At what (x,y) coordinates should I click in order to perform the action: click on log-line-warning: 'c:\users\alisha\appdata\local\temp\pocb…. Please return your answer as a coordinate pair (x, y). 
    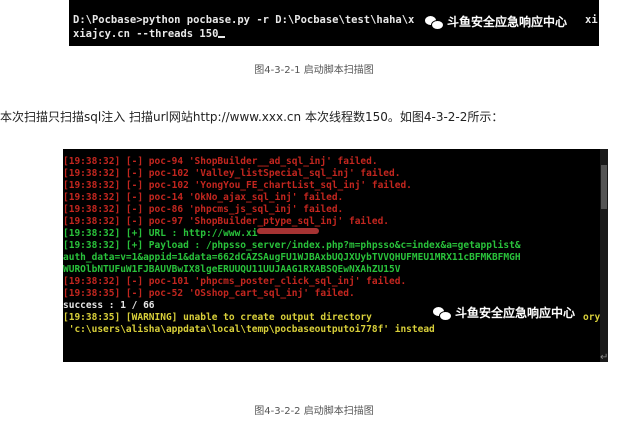
    Looking at the image, I should click on (249, 329).